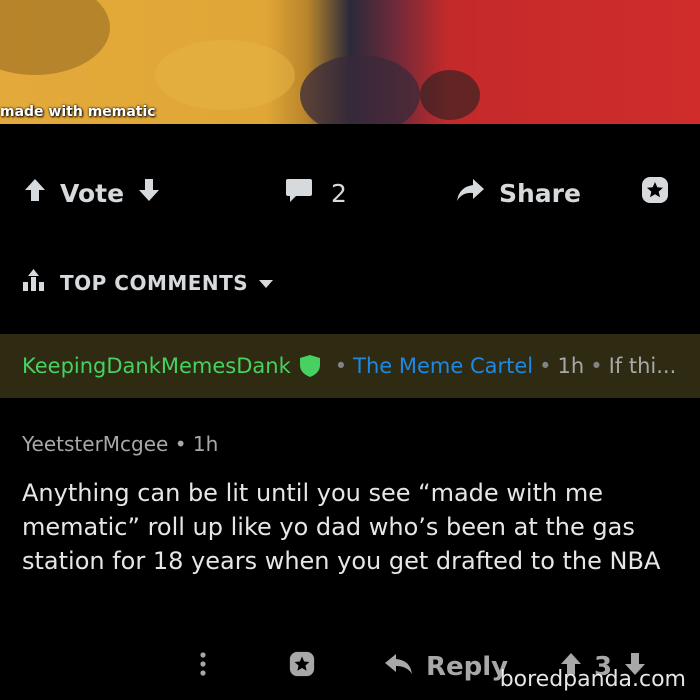 This screenshot has width=700, height=700. What do you see at coordinates (149, 193) in the screenshot?
I see `downvote-icon` at bounding box center [149, 193].